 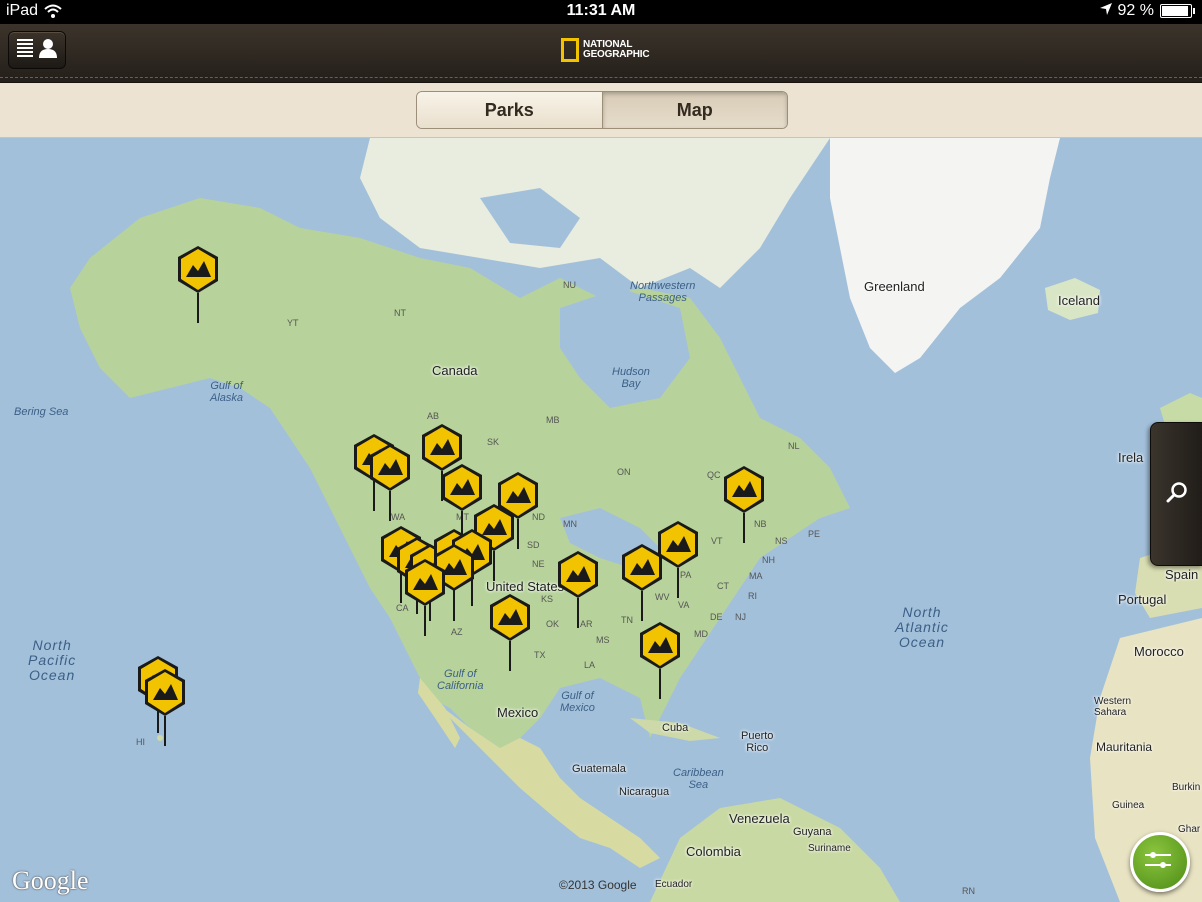 I want to click on label-gulf-mexico: Gulf of Mexico, so click(x=577, y=702).